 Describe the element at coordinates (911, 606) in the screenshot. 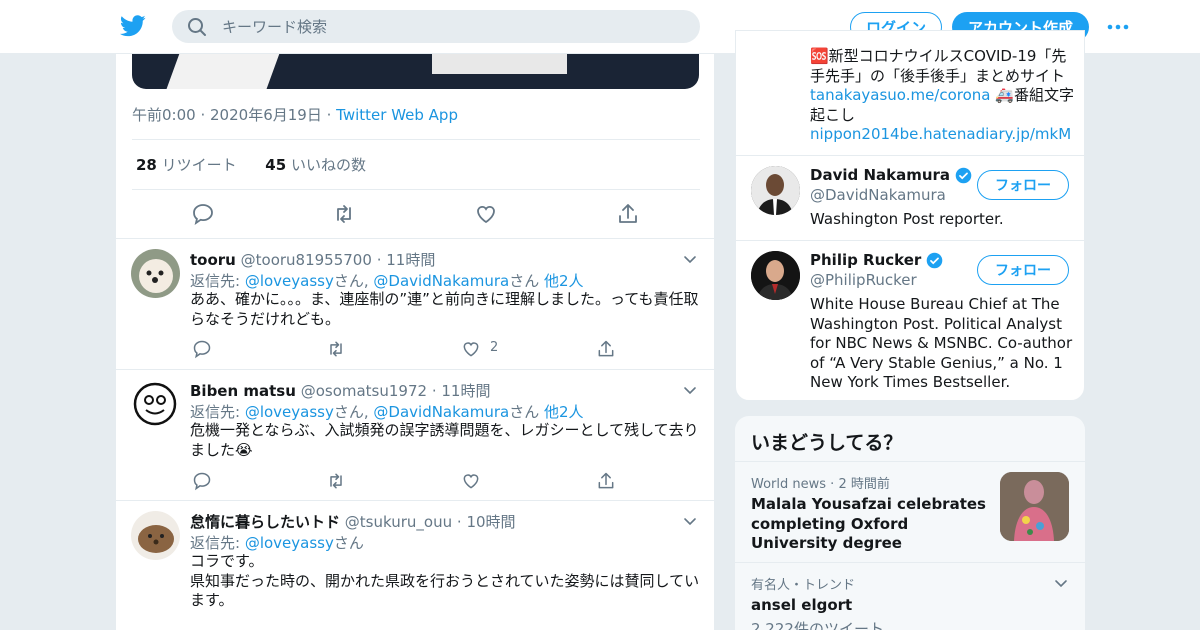

I see `trend-title: ansel elgort` at that location.